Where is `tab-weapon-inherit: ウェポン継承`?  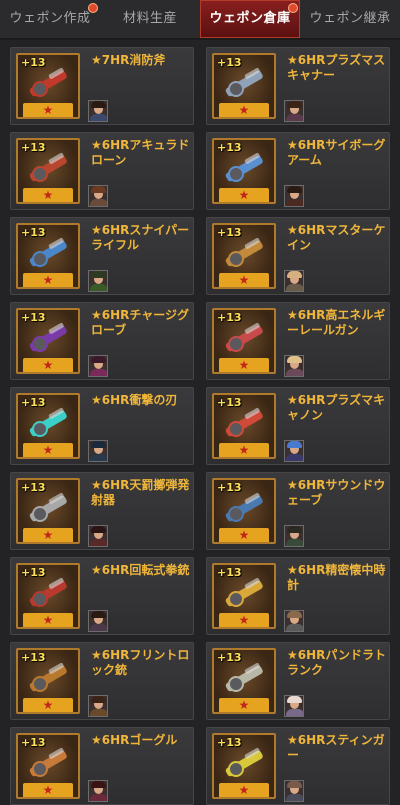 tab-weapon-inherit: ウェポン継承 is located at coordinates (350, 19).